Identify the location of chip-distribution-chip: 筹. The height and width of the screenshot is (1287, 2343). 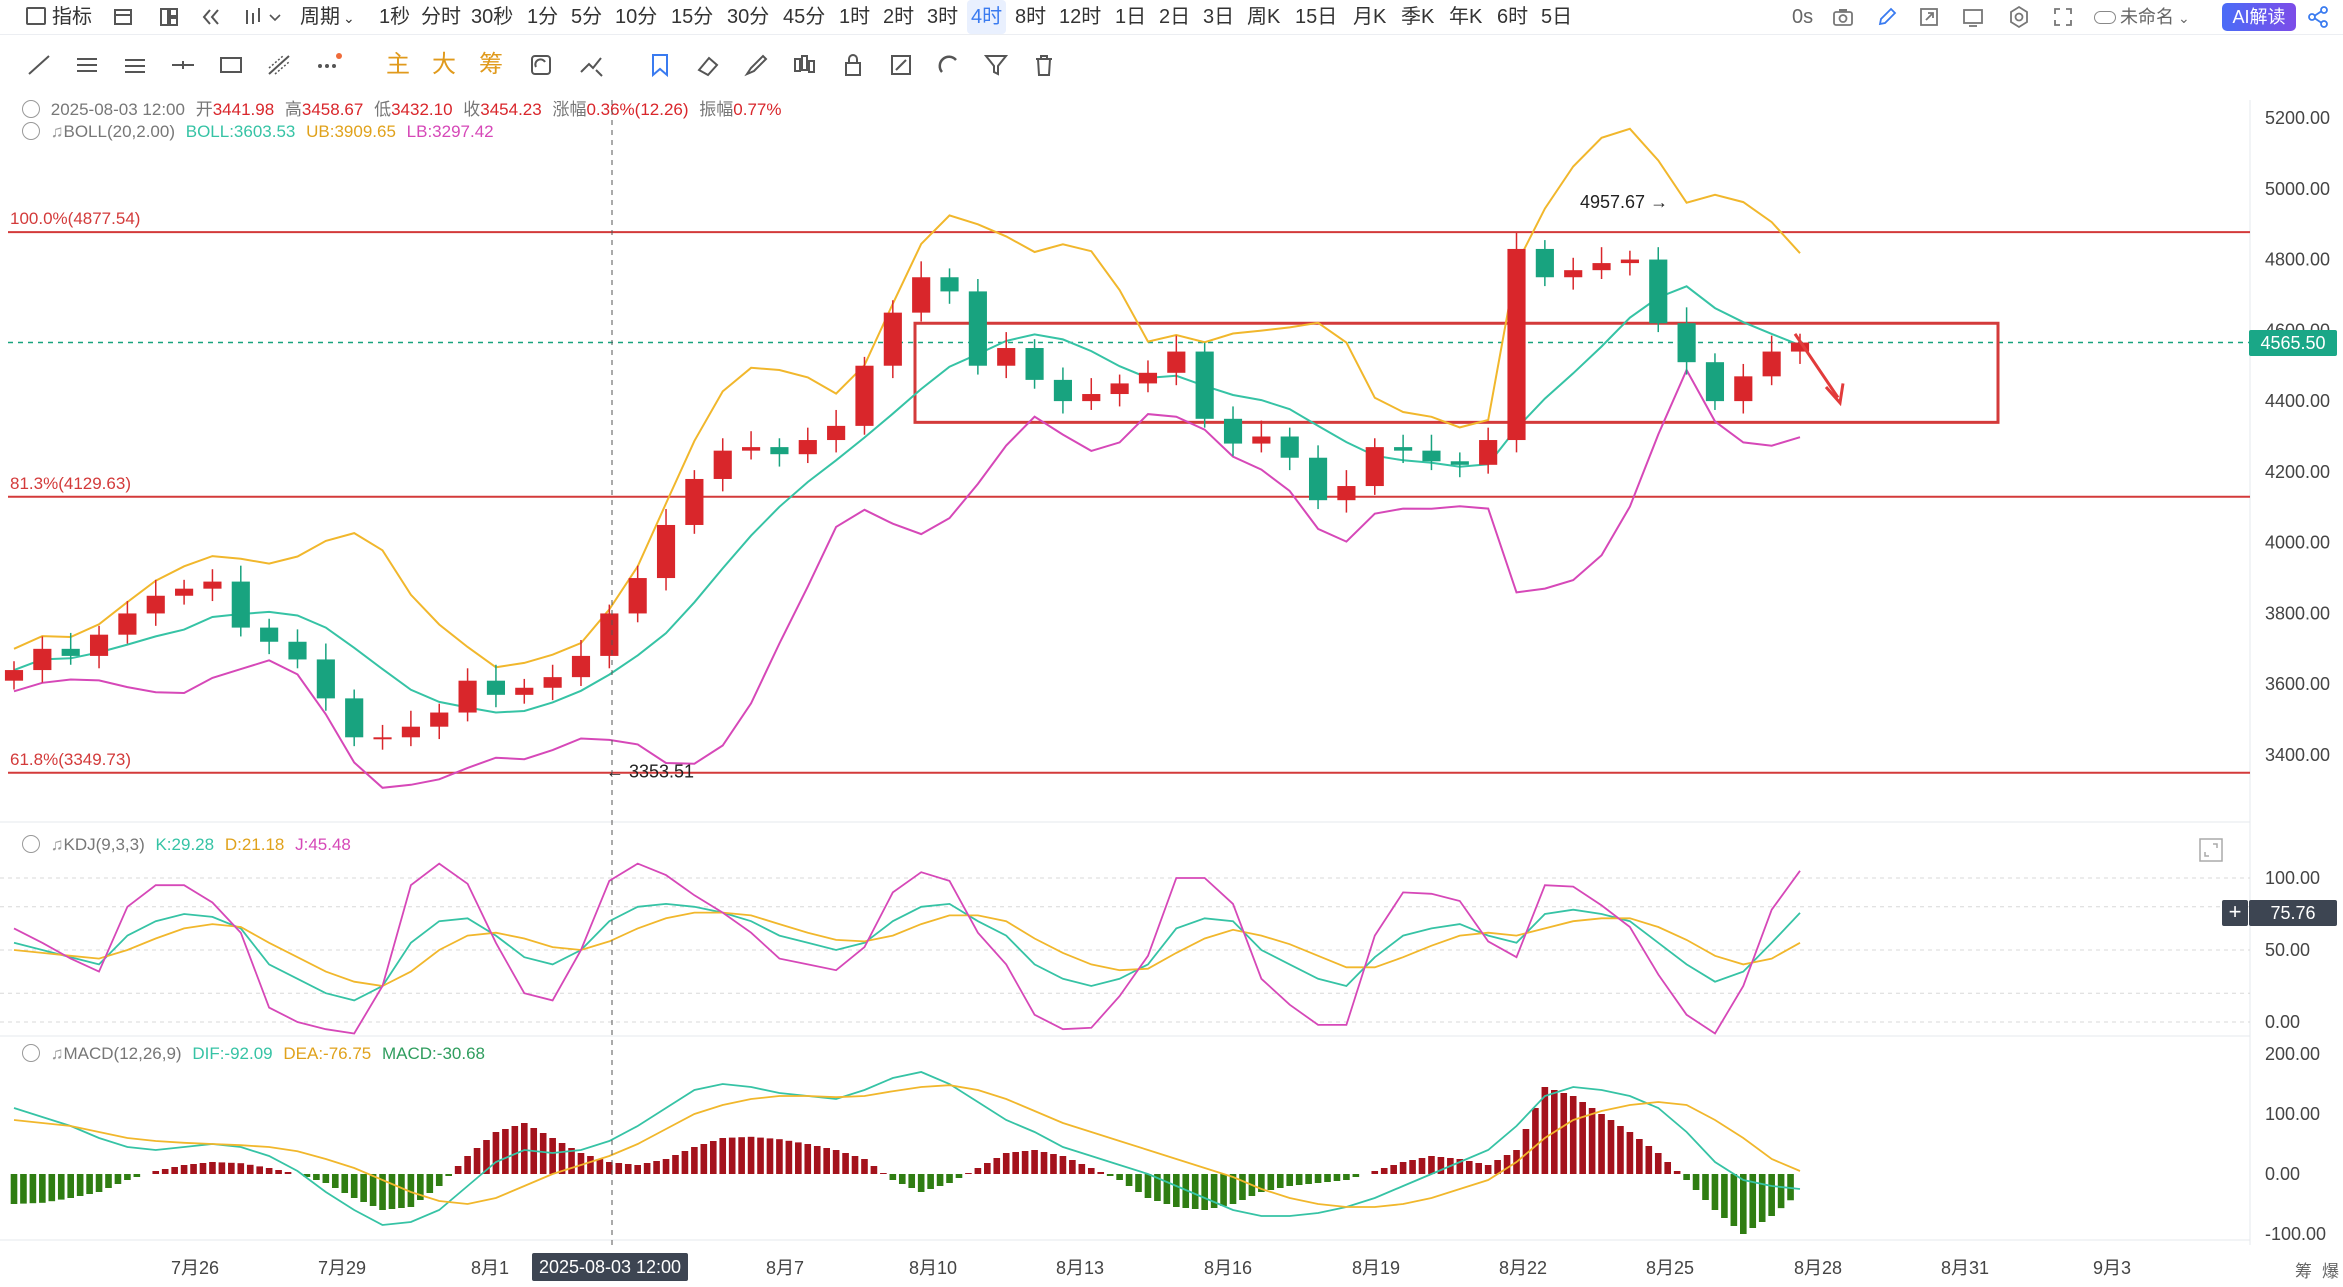
(491, 65).